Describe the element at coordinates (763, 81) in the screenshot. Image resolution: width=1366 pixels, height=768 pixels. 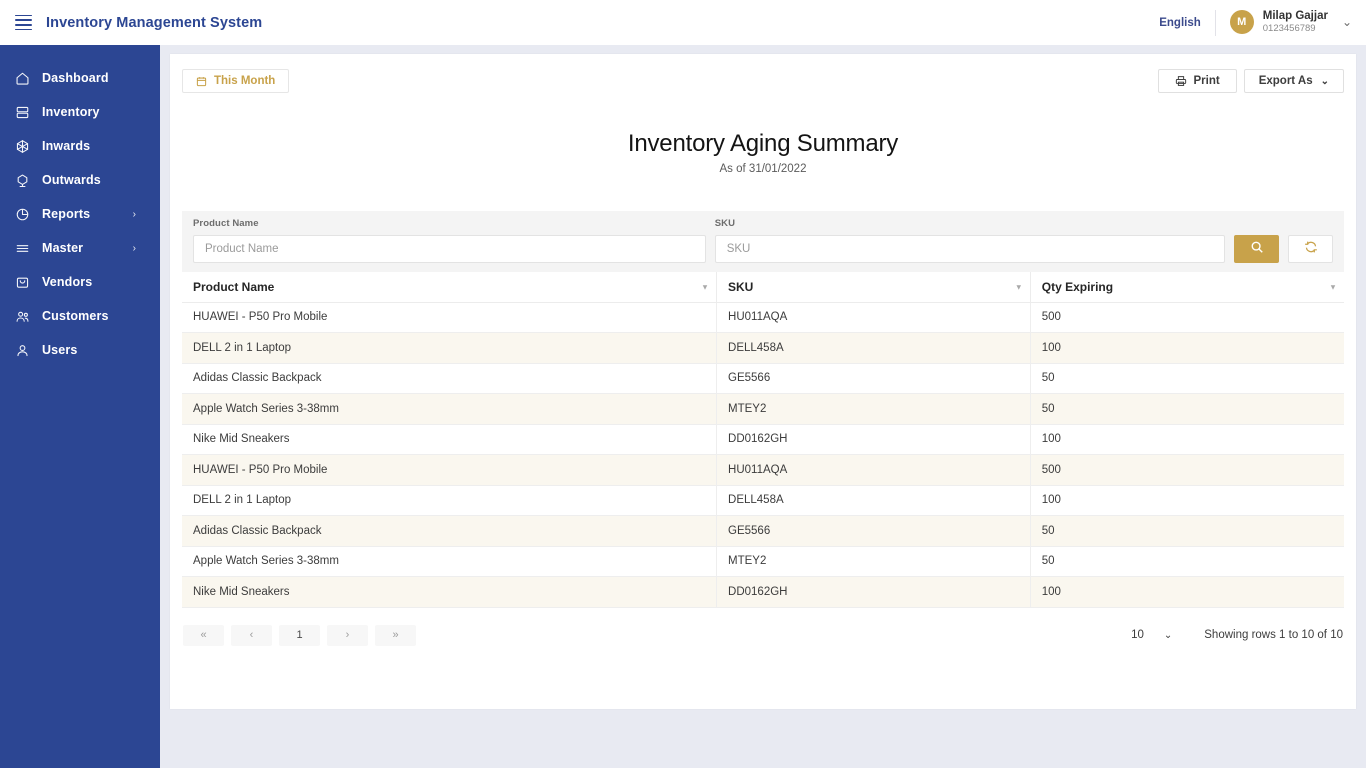
I see `toolbar: This Month Print Export As ⌄` at that location.